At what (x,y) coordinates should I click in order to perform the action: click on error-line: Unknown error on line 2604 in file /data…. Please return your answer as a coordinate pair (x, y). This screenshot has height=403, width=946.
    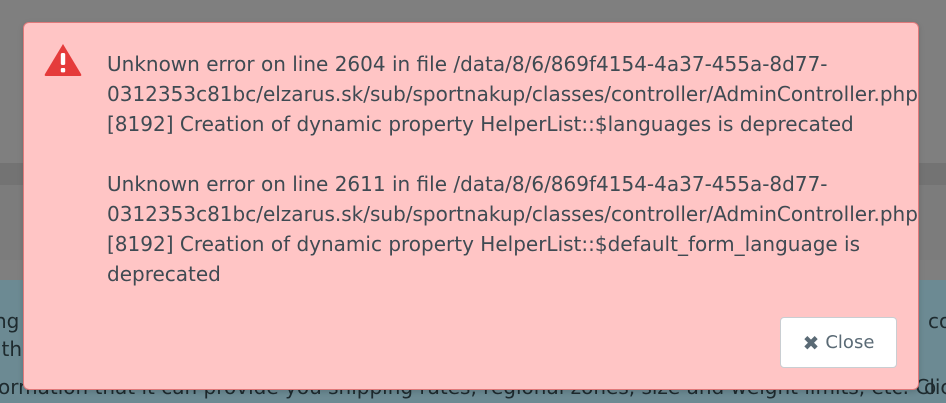
    Looking at the image, I should click on (467, 64).